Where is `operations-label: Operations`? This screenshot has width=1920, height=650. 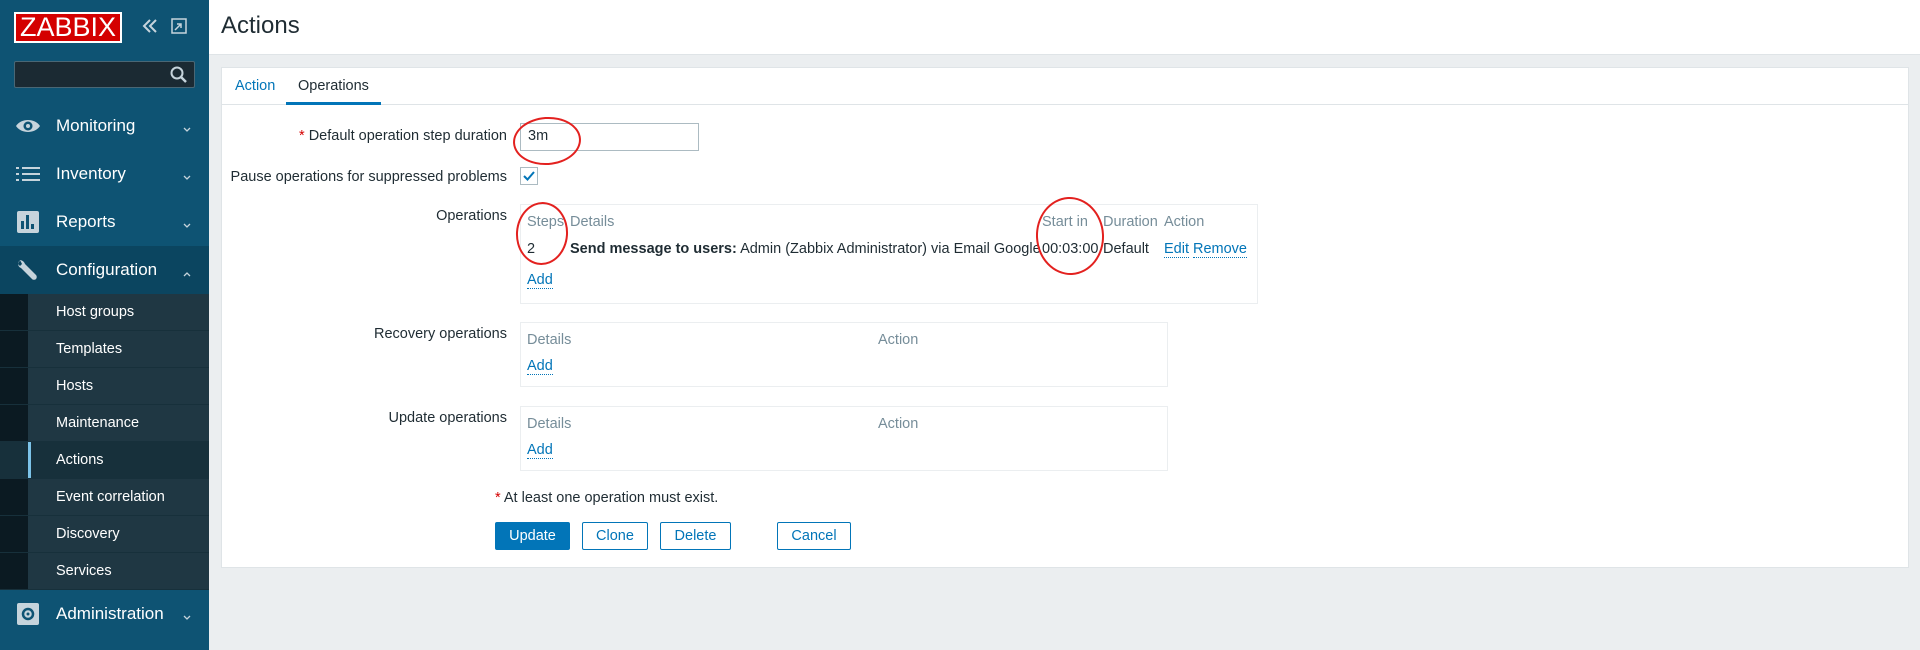 operations-label: Operations is located at coordinates (471, 216).